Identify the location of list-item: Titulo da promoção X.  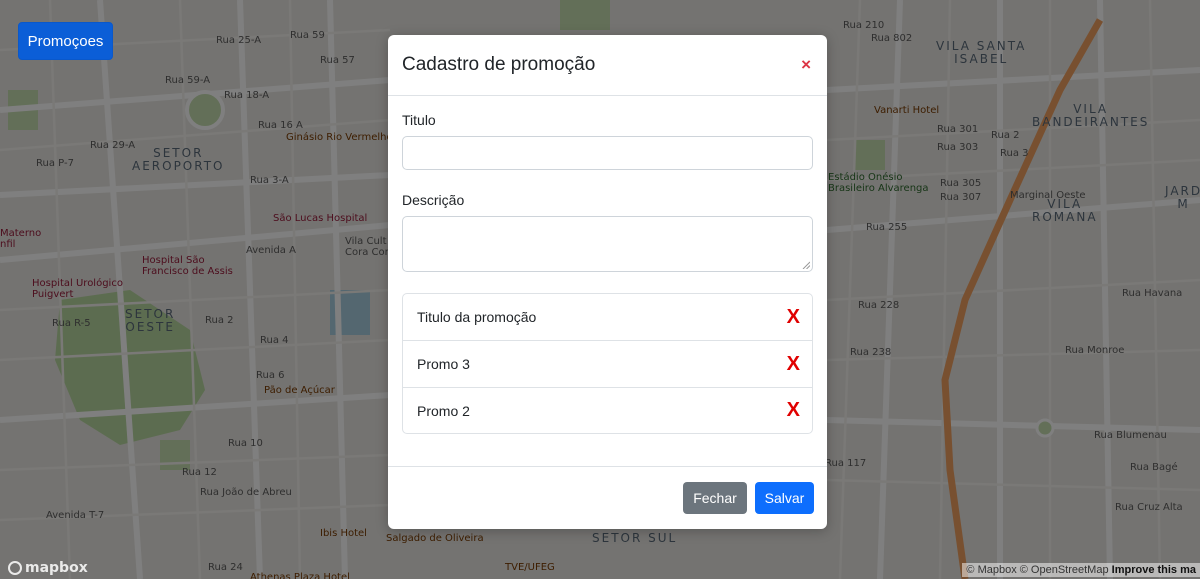
(607, 317).